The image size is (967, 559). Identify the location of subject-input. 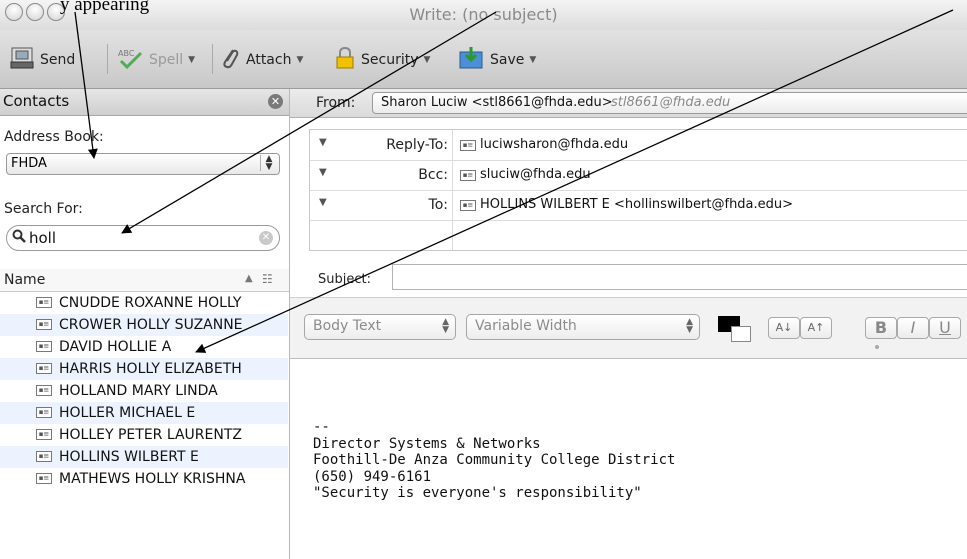
(679, 277).